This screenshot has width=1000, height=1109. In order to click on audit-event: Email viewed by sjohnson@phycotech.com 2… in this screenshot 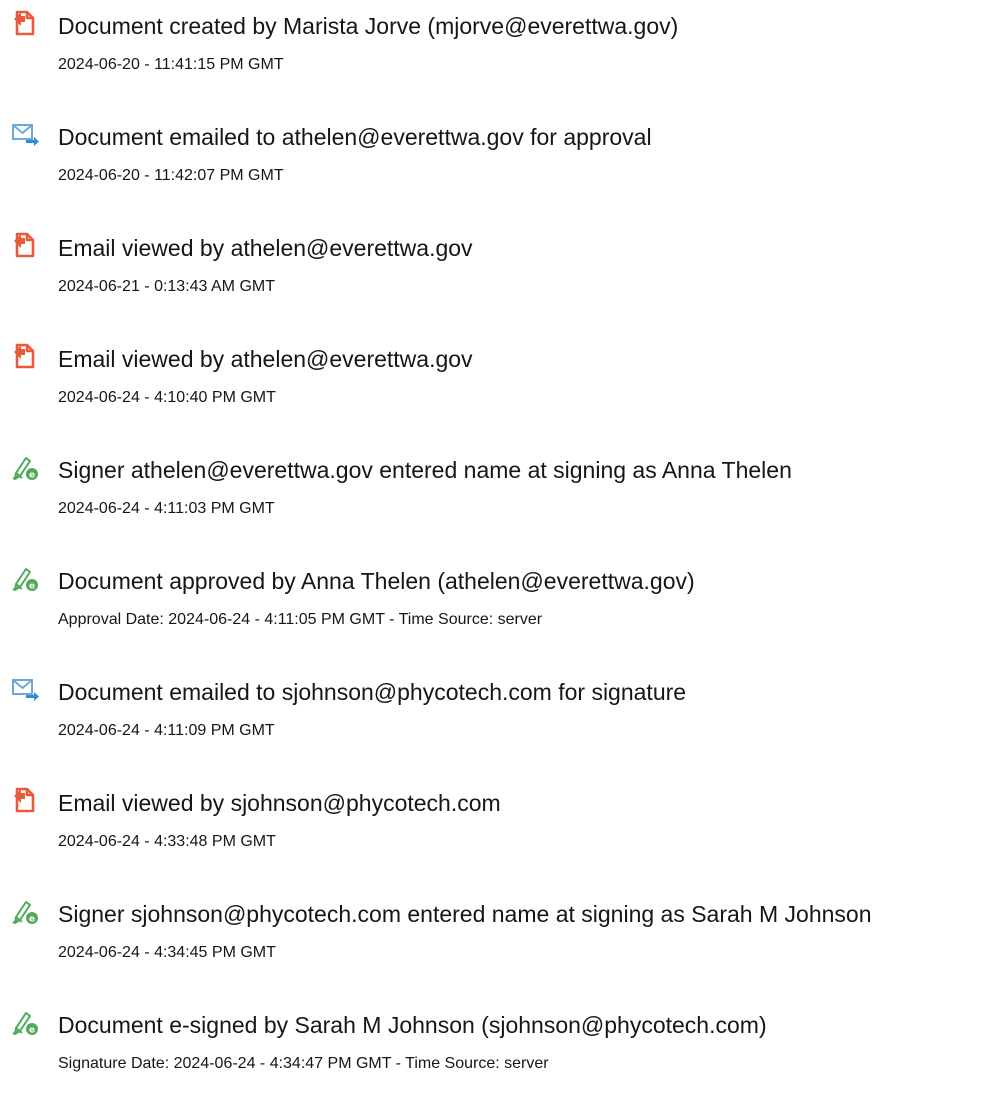, I will do `click(500, 817)`.